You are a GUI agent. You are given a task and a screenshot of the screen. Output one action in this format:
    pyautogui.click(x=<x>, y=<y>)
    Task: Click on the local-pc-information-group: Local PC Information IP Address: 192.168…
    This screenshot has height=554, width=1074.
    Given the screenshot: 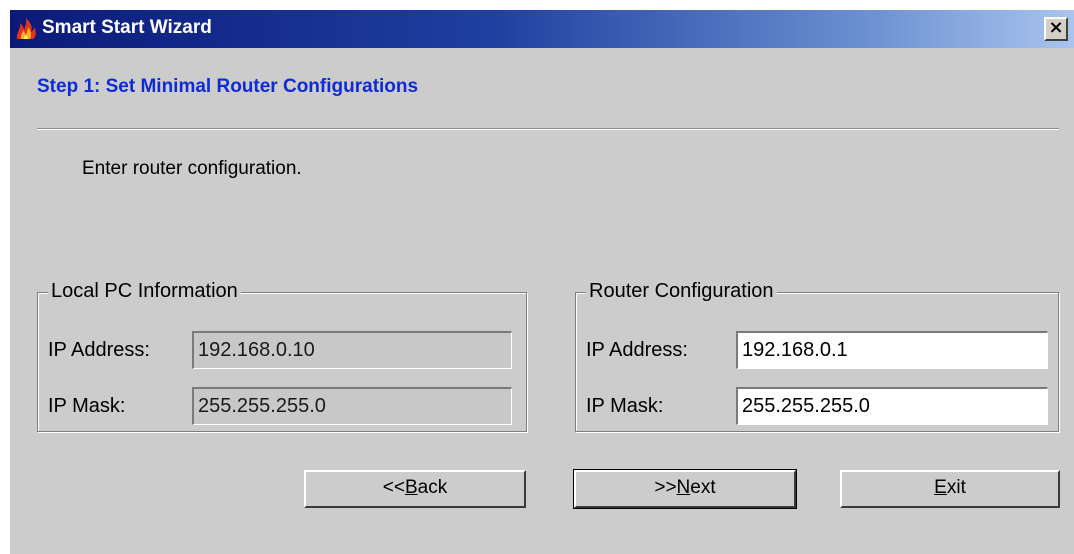 What is the action you would take?
    pyautogui.click(x=282, y=356)
    